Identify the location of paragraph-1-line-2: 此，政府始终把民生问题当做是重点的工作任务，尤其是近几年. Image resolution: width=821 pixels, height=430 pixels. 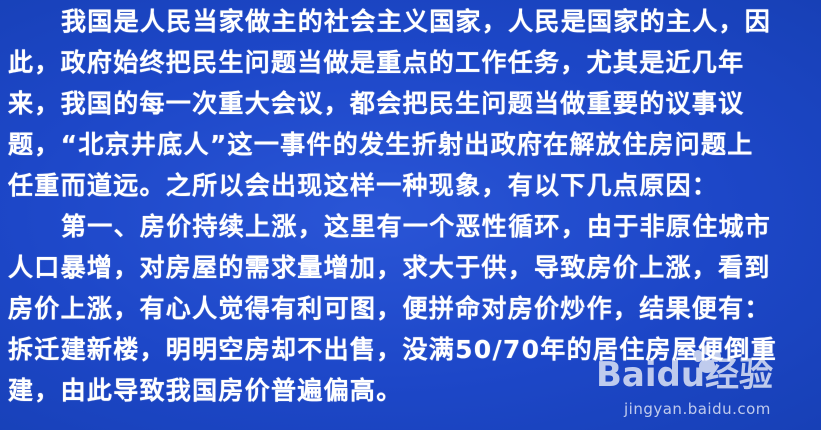
(376, 62).